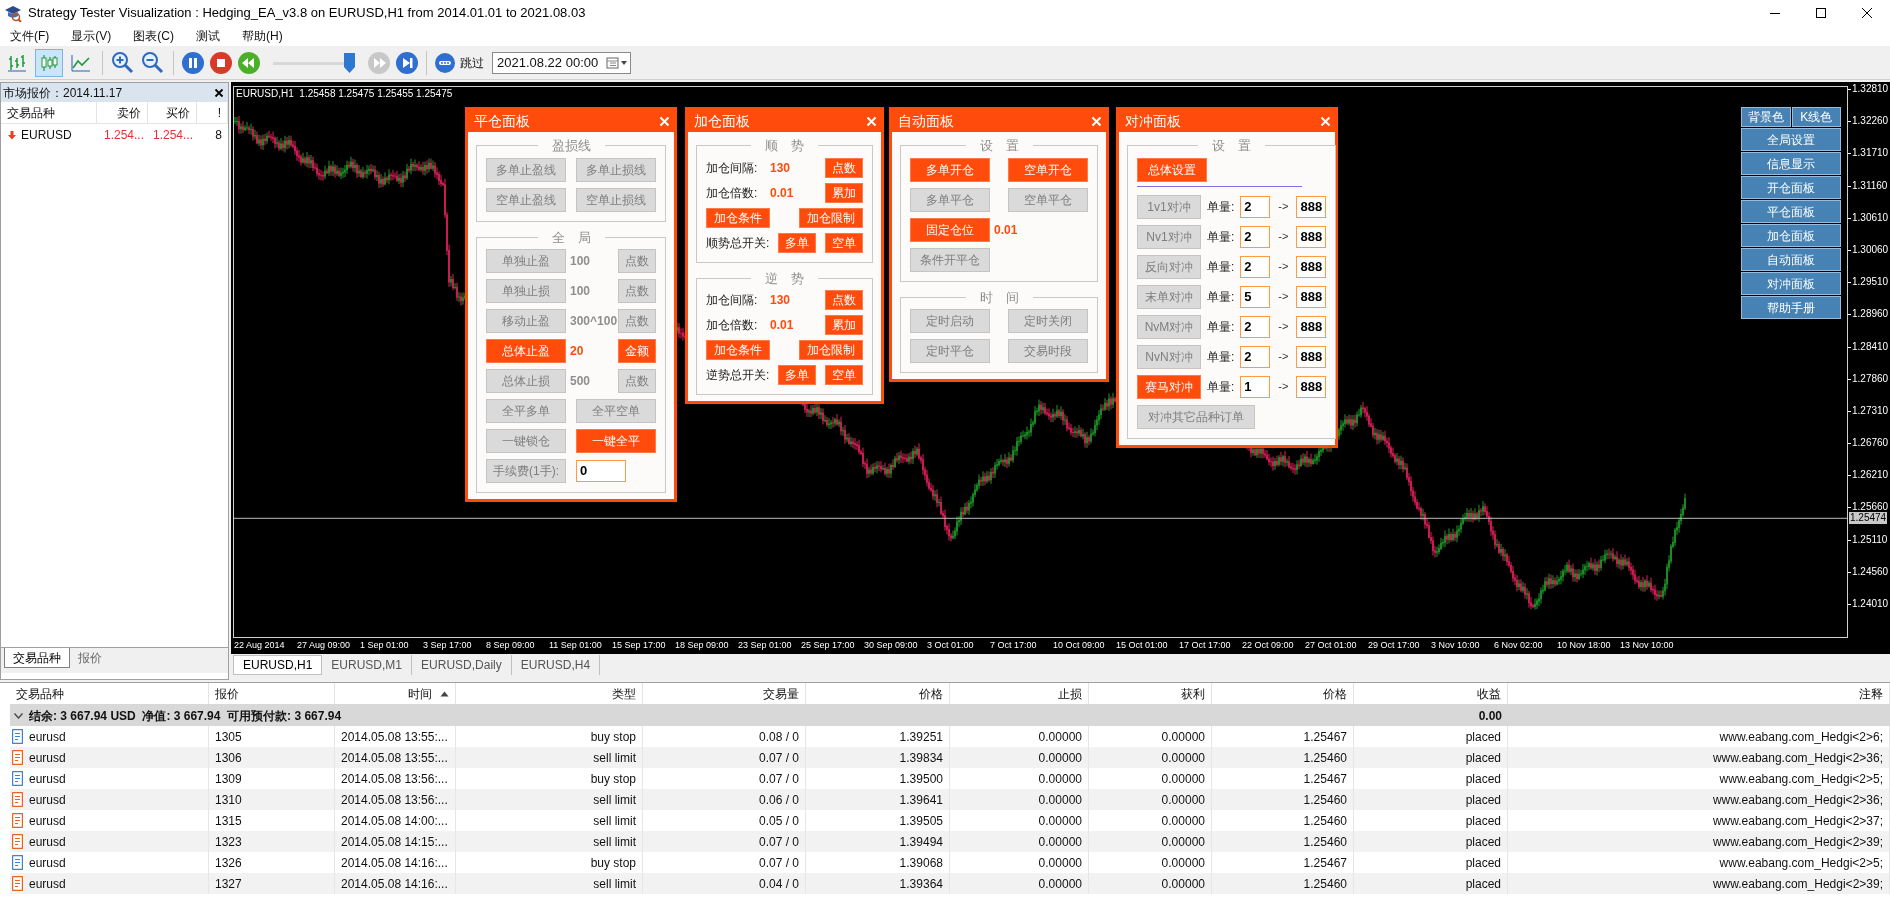 This screenshot has height=907, width=1890. I want to click on tool-button: 对冲面板, so click(1791, 283).